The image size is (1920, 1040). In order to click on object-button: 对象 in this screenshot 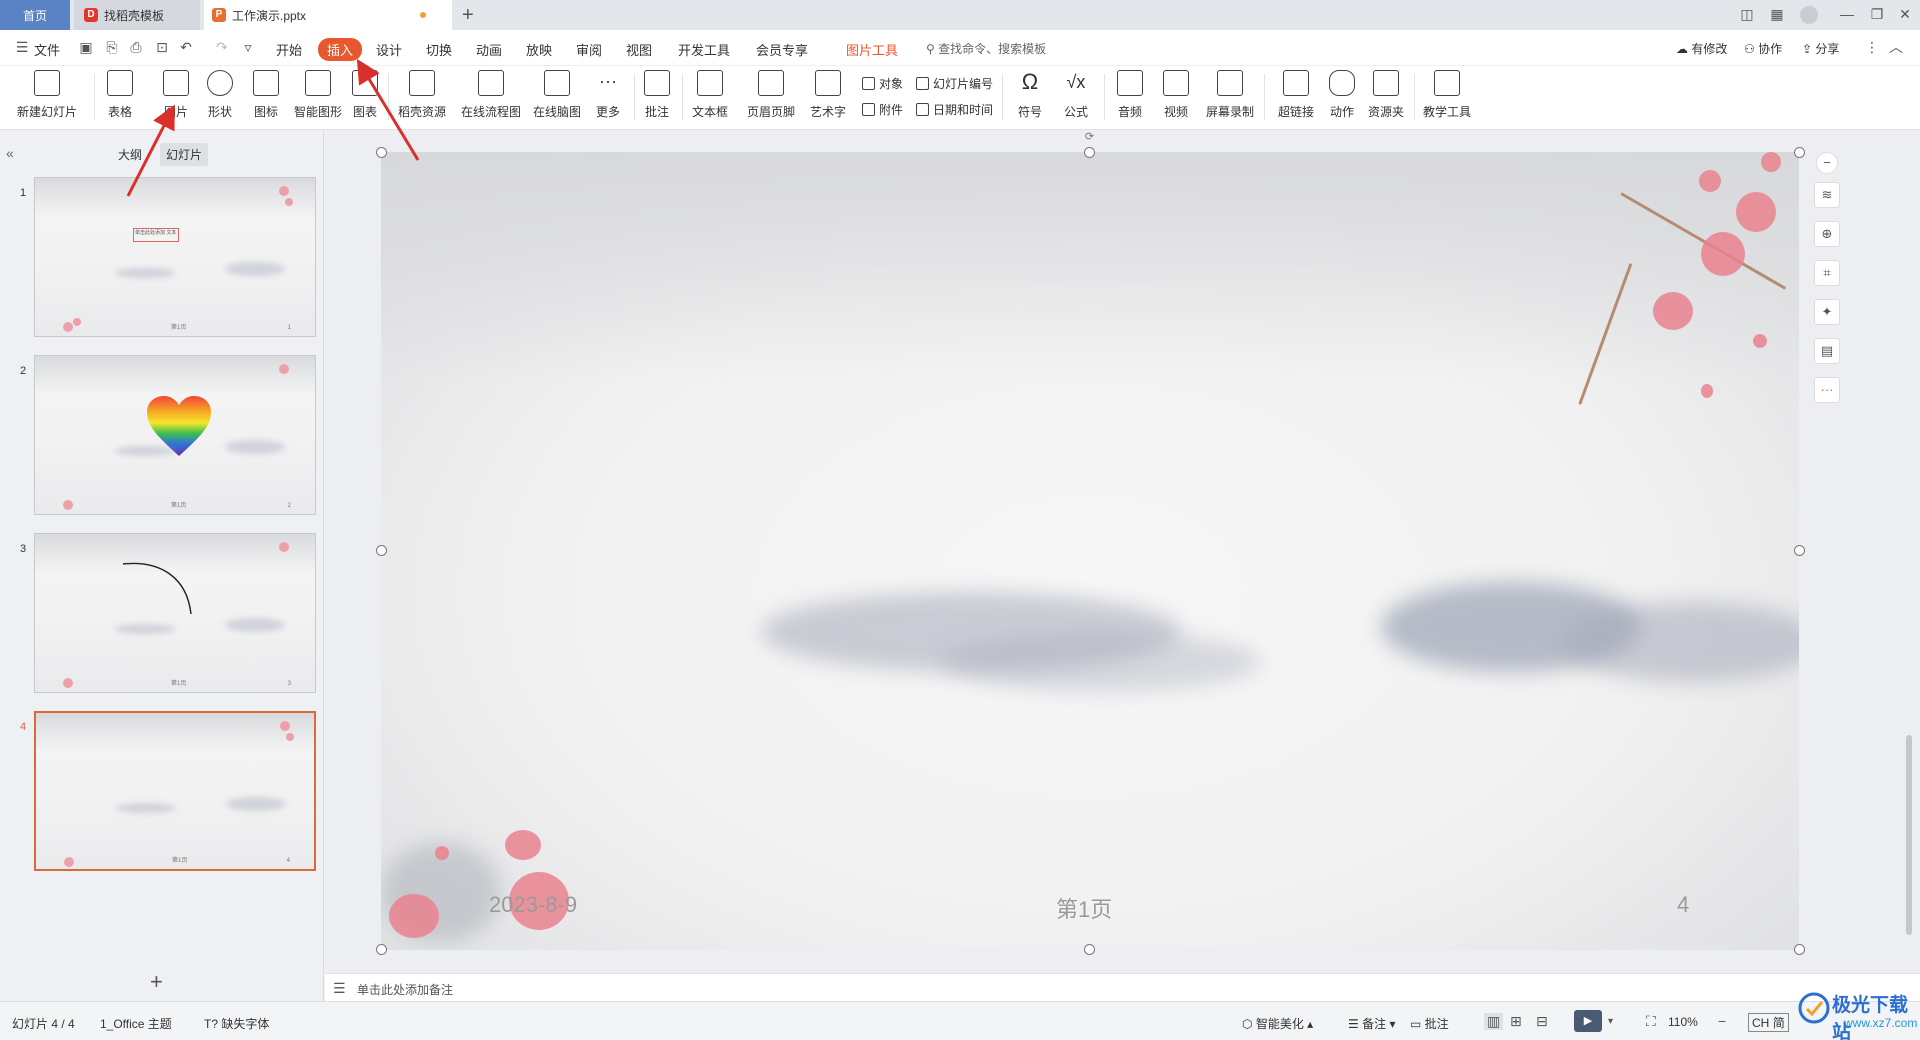, I will do `click(882, 83)`.